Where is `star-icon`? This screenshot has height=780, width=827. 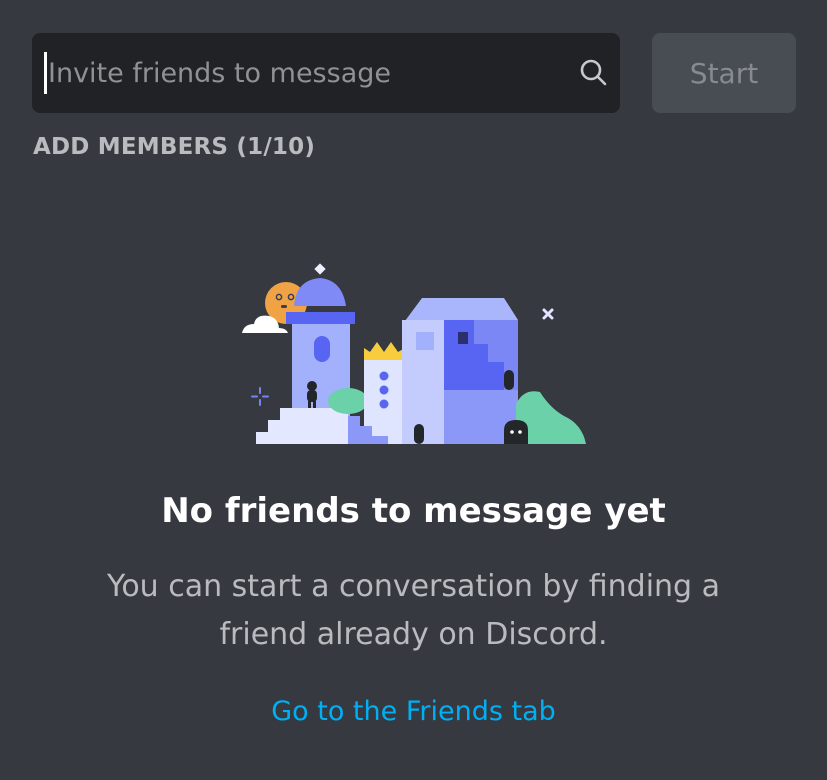
star-icon is located at coordinates (548, 314).